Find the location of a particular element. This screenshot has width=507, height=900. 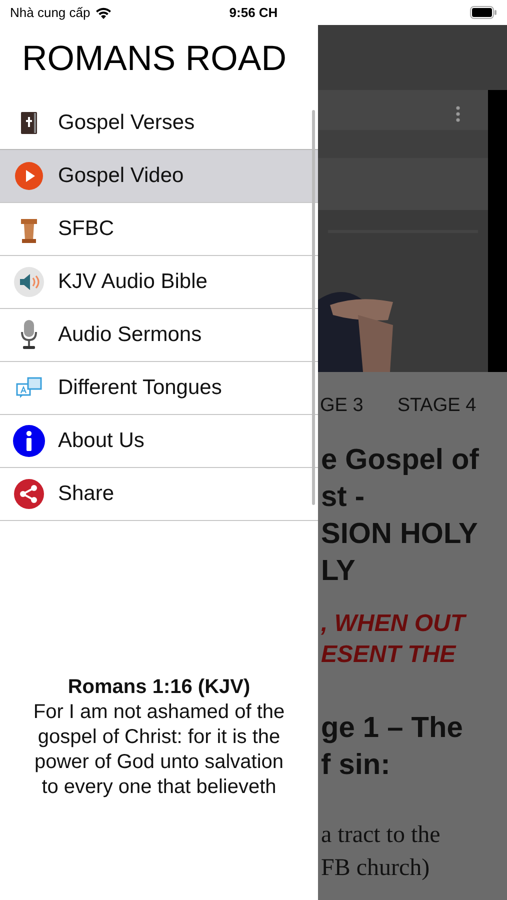

body-text: FB church) is located at coordinates (376, 868).